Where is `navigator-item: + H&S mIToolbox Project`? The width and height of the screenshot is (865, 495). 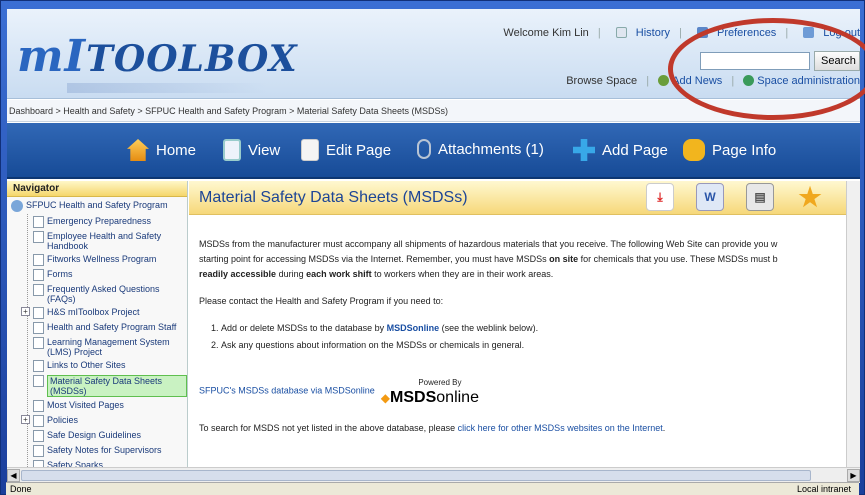 navigator-item: + H&S mIToolbox Project is located at coordinates (104, 312).